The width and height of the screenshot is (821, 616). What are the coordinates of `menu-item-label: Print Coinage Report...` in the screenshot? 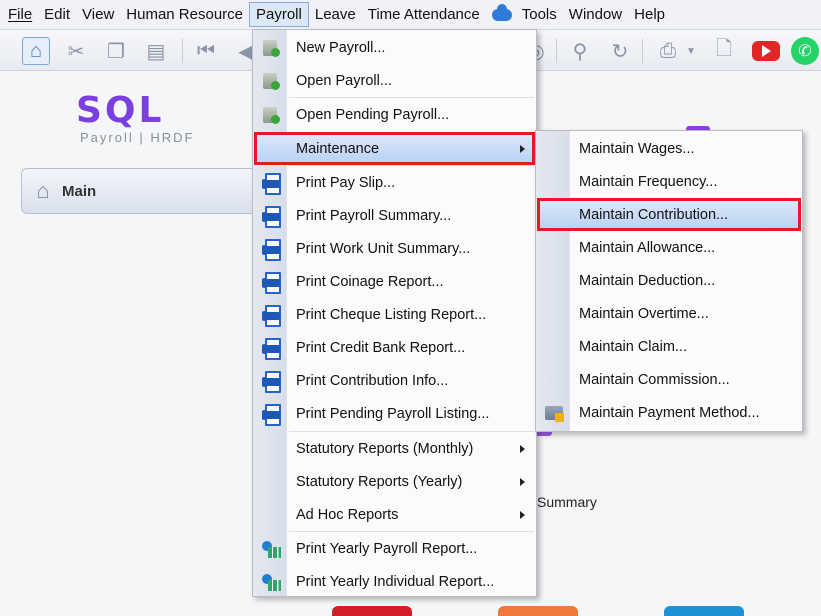 It's located at (370, 281).